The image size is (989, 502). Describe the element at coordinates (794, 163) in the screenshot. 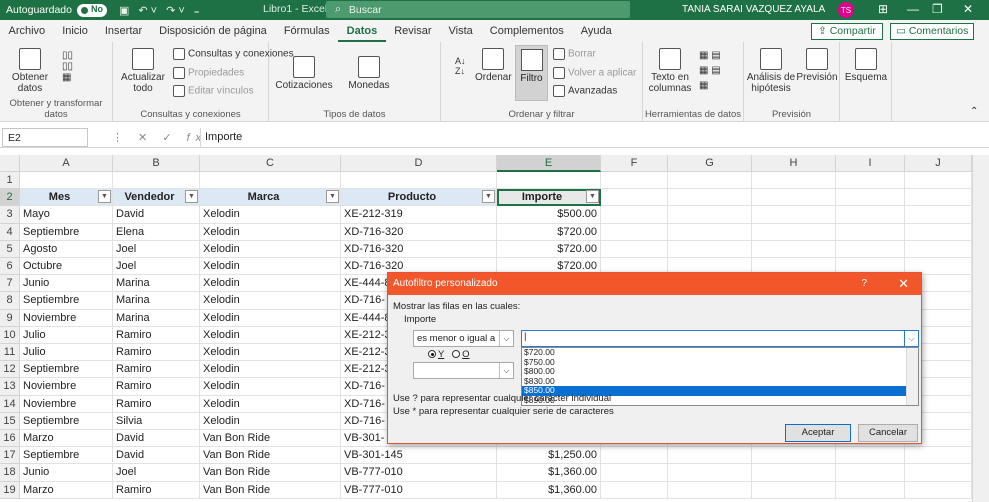

I see `column-header-h: H` at that location.